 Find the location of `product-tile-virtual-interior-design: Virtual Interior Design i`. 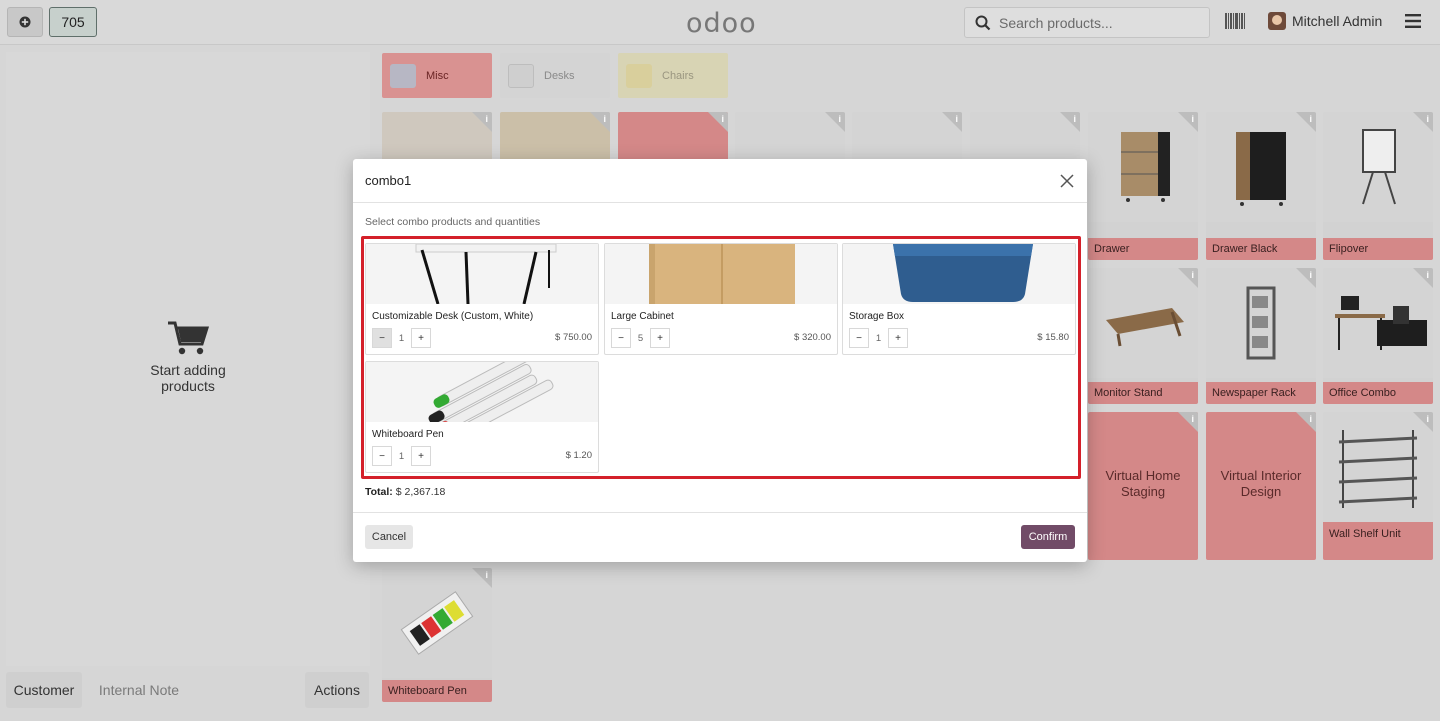

product-tile-virtual-interior-design: Virtual Interior Design i is located at coordinates (1261, 486).